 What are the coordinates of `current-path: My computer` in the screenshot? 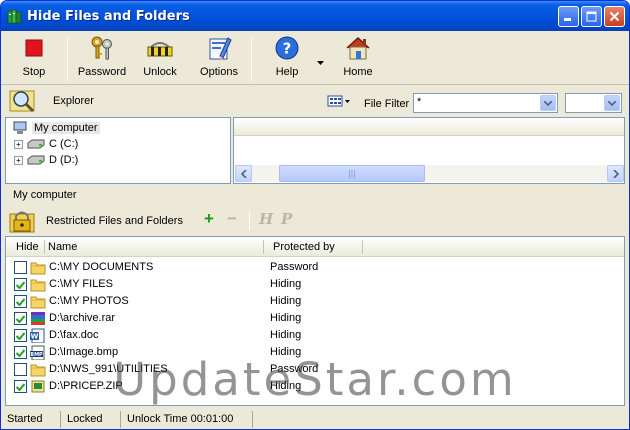 It's located at (45, 195).